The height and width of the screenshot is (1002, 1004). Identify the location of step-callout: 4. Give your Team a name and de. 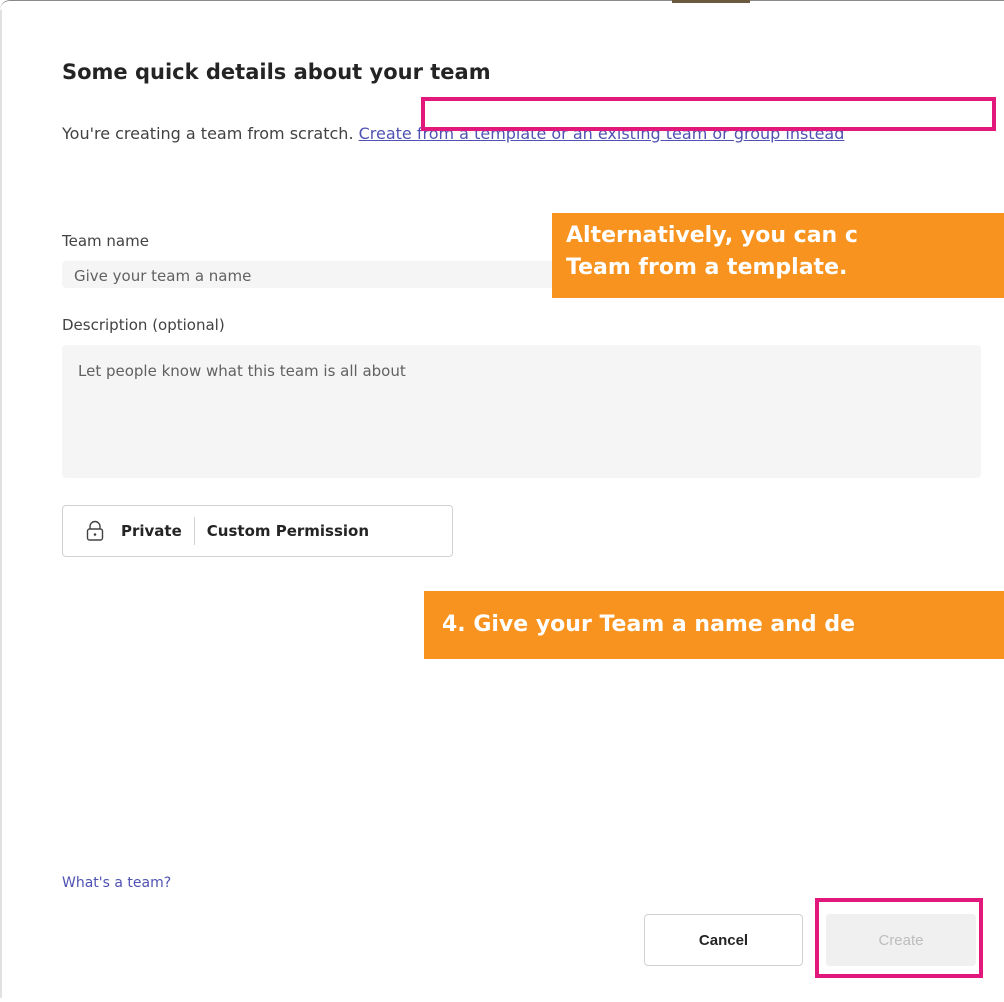
(714, 625).